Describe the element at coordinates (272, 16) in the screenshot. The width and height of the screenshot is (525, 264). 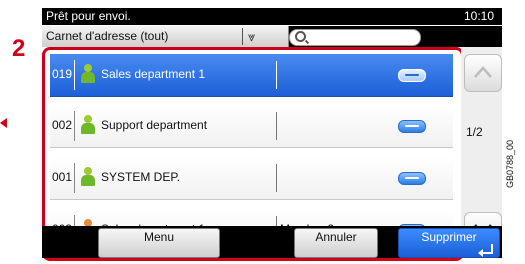
I see `status-bar: Prêt pour envoi. 10:10` at that location.